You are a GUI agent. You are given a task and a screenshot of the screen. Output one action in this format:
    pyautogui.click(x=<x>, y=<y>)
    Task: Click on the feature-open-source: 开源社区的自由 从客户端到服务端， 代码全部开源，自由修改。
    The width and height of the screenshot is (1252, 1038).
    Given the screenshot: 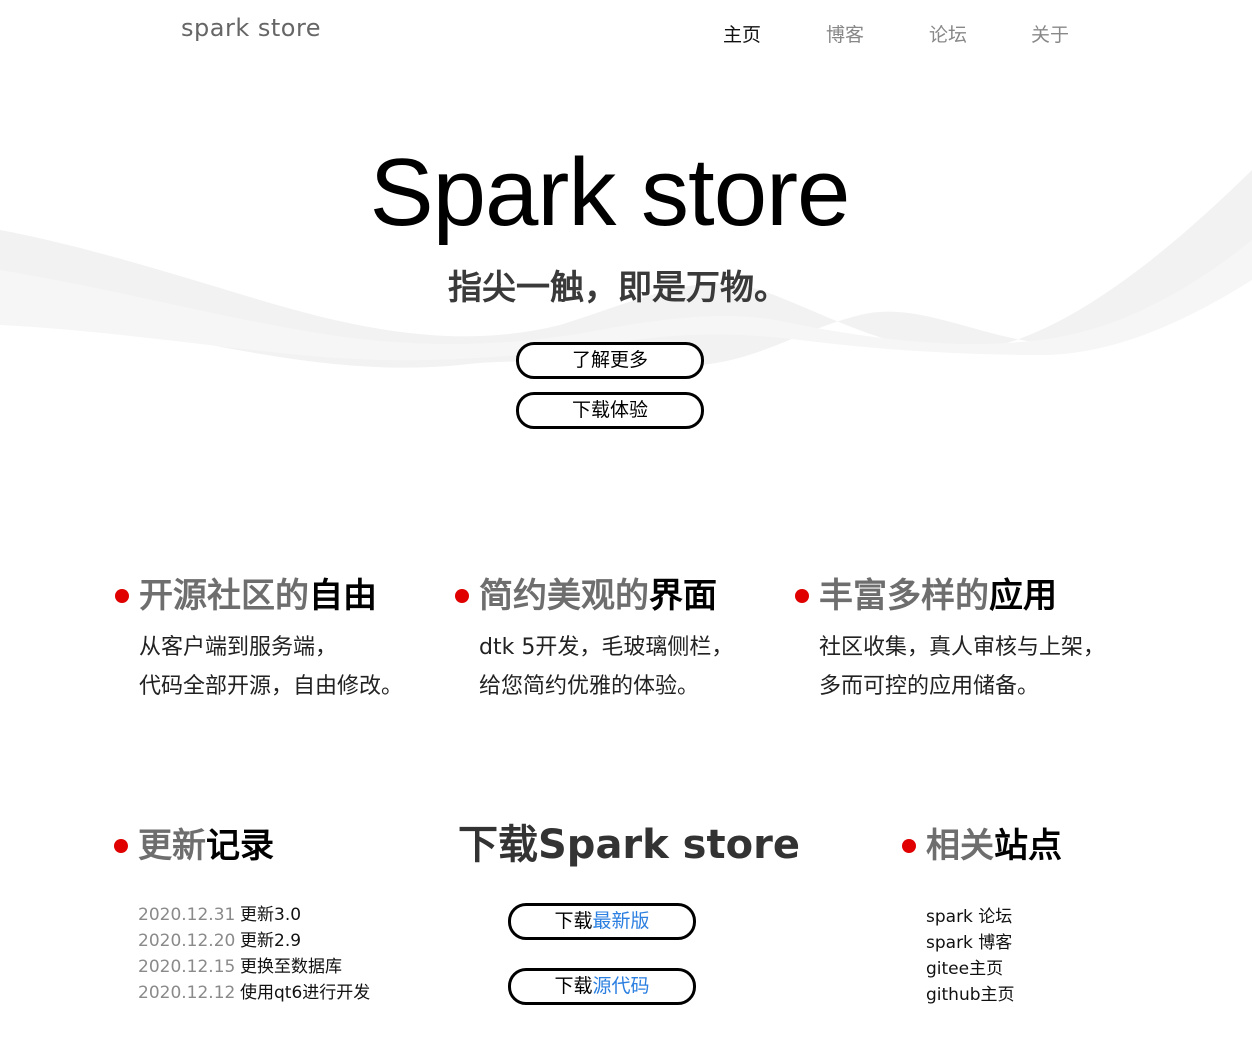 What is the action you would take?
    pyautogui.click(x=297, y=640)
    